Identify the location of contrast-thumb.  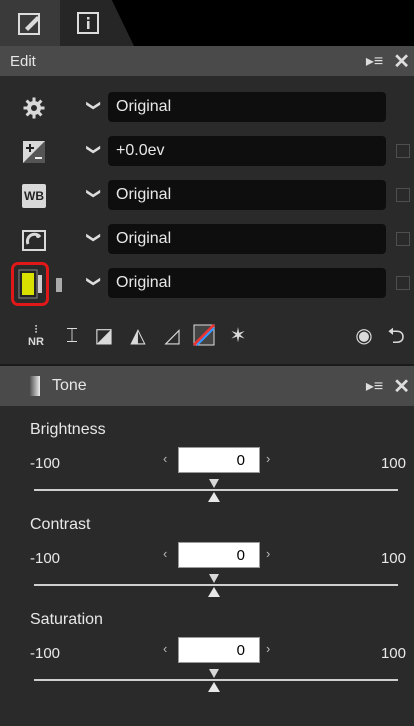
(214, 592).